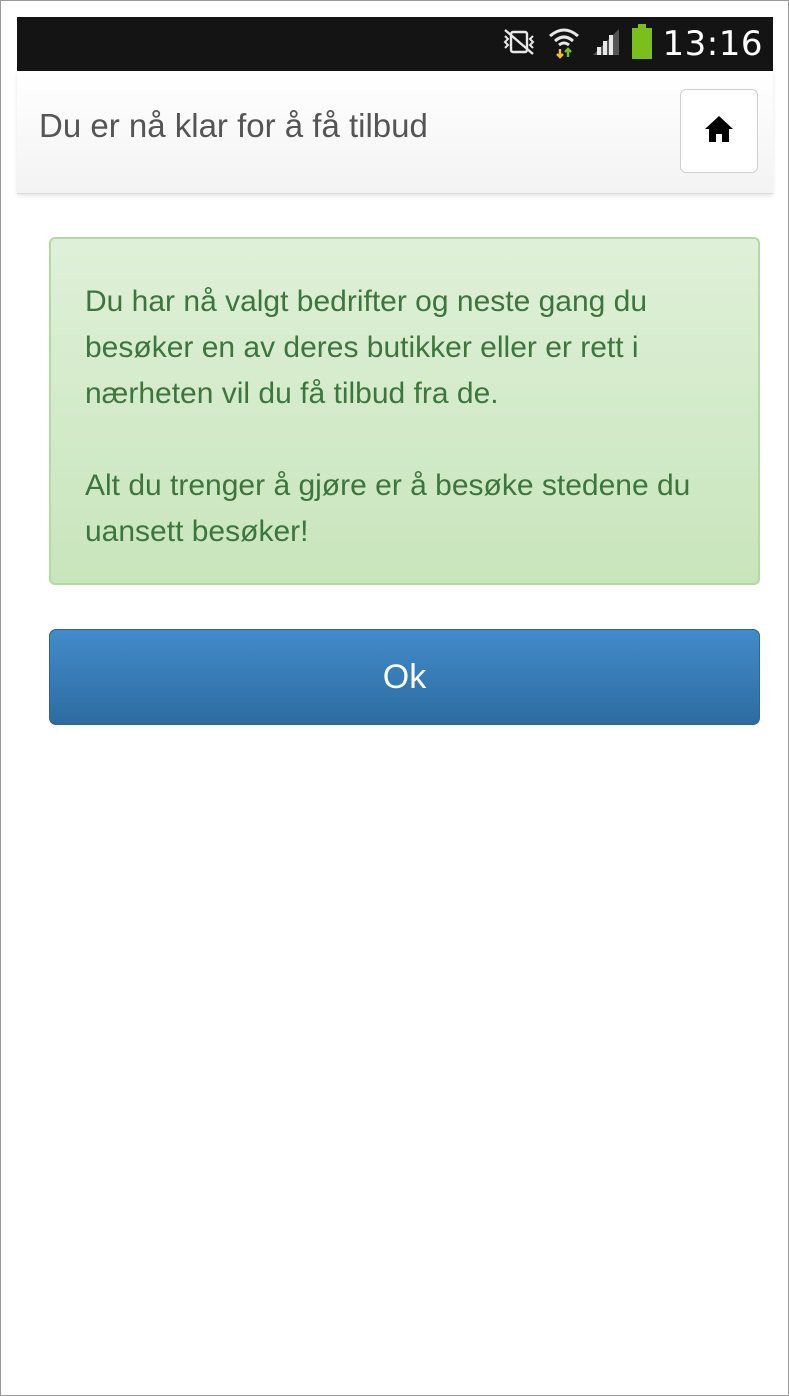 The height and width of the screenshot is (1396, 789). I want to click on home-icon, so click(719, 131).